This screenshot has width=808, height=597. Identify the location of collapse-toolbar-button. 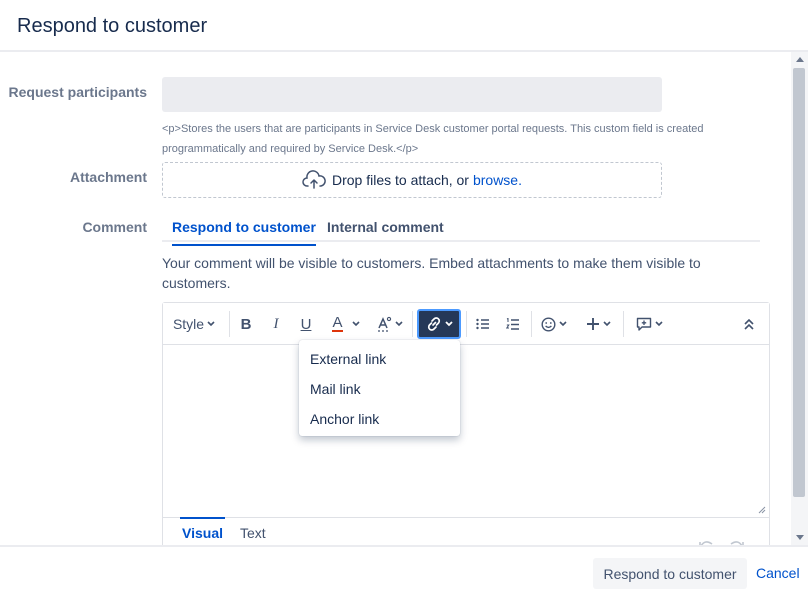
(749, 324).